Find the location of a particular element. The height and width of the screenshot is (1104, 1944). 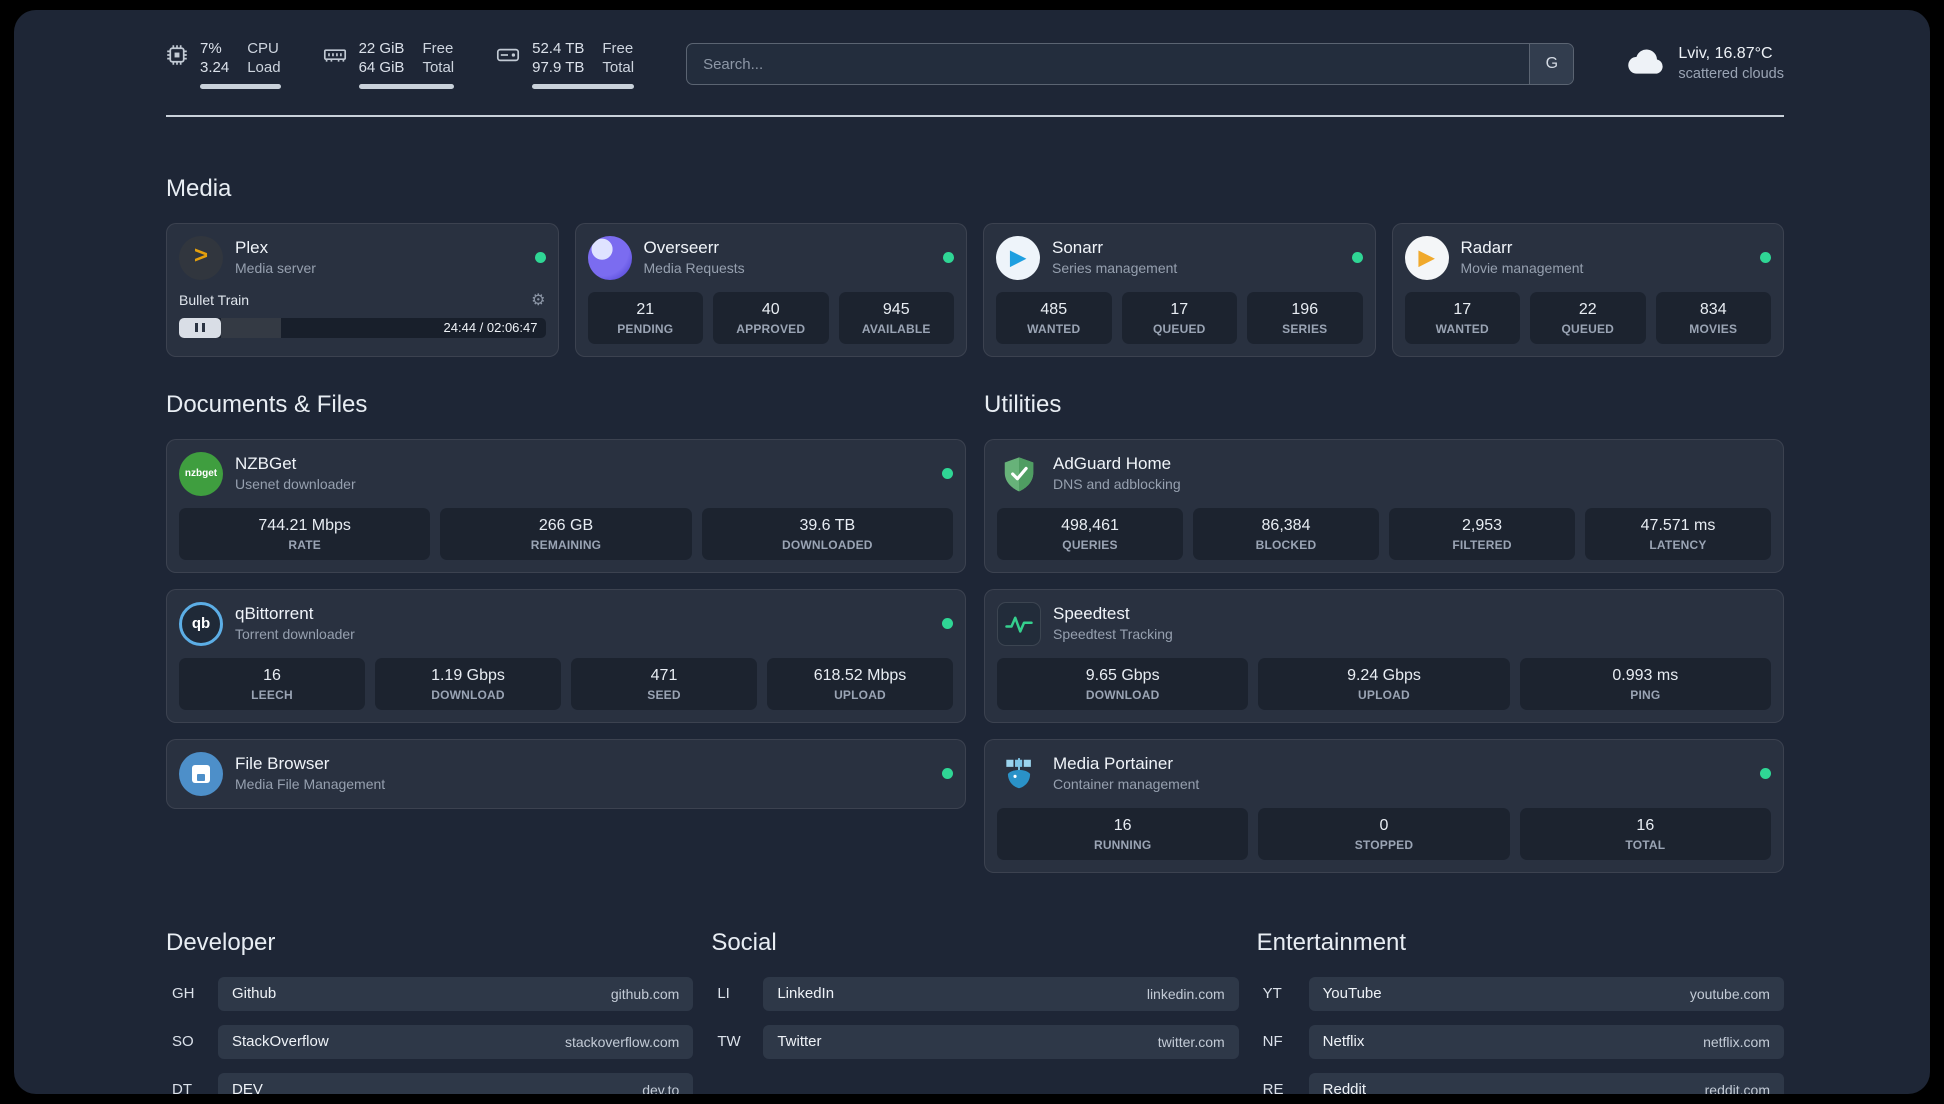

disk-total-value: 97.9 TB is located at coordinates (558, 67).